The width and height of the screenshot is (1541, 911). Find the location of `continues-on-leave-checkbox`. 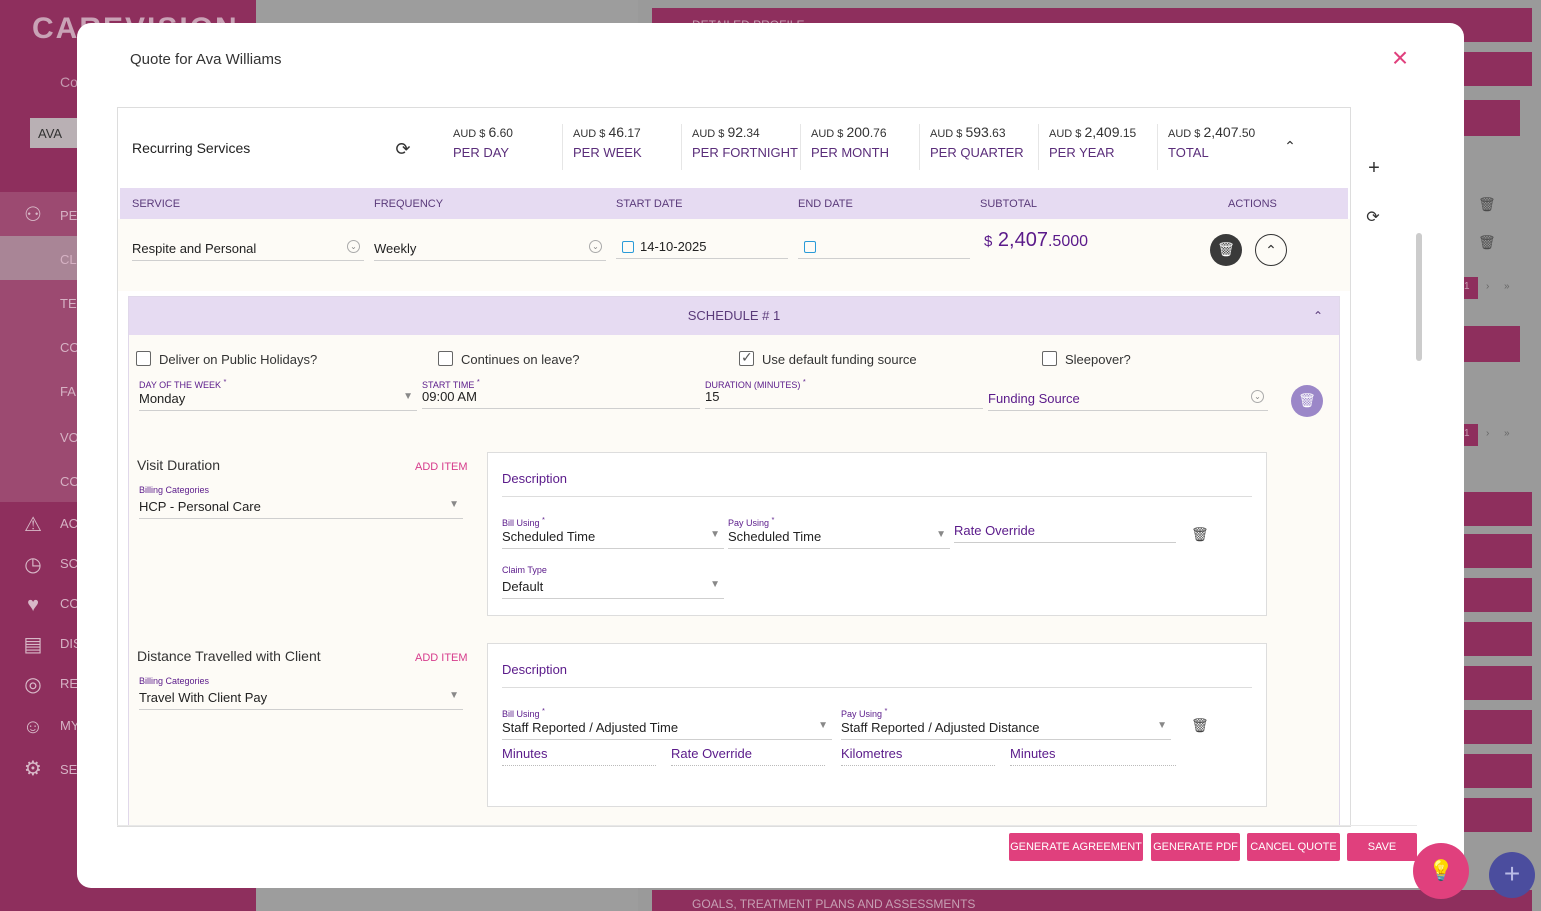

continues-on-leave-checkbox is located at coordinates (445, 358).